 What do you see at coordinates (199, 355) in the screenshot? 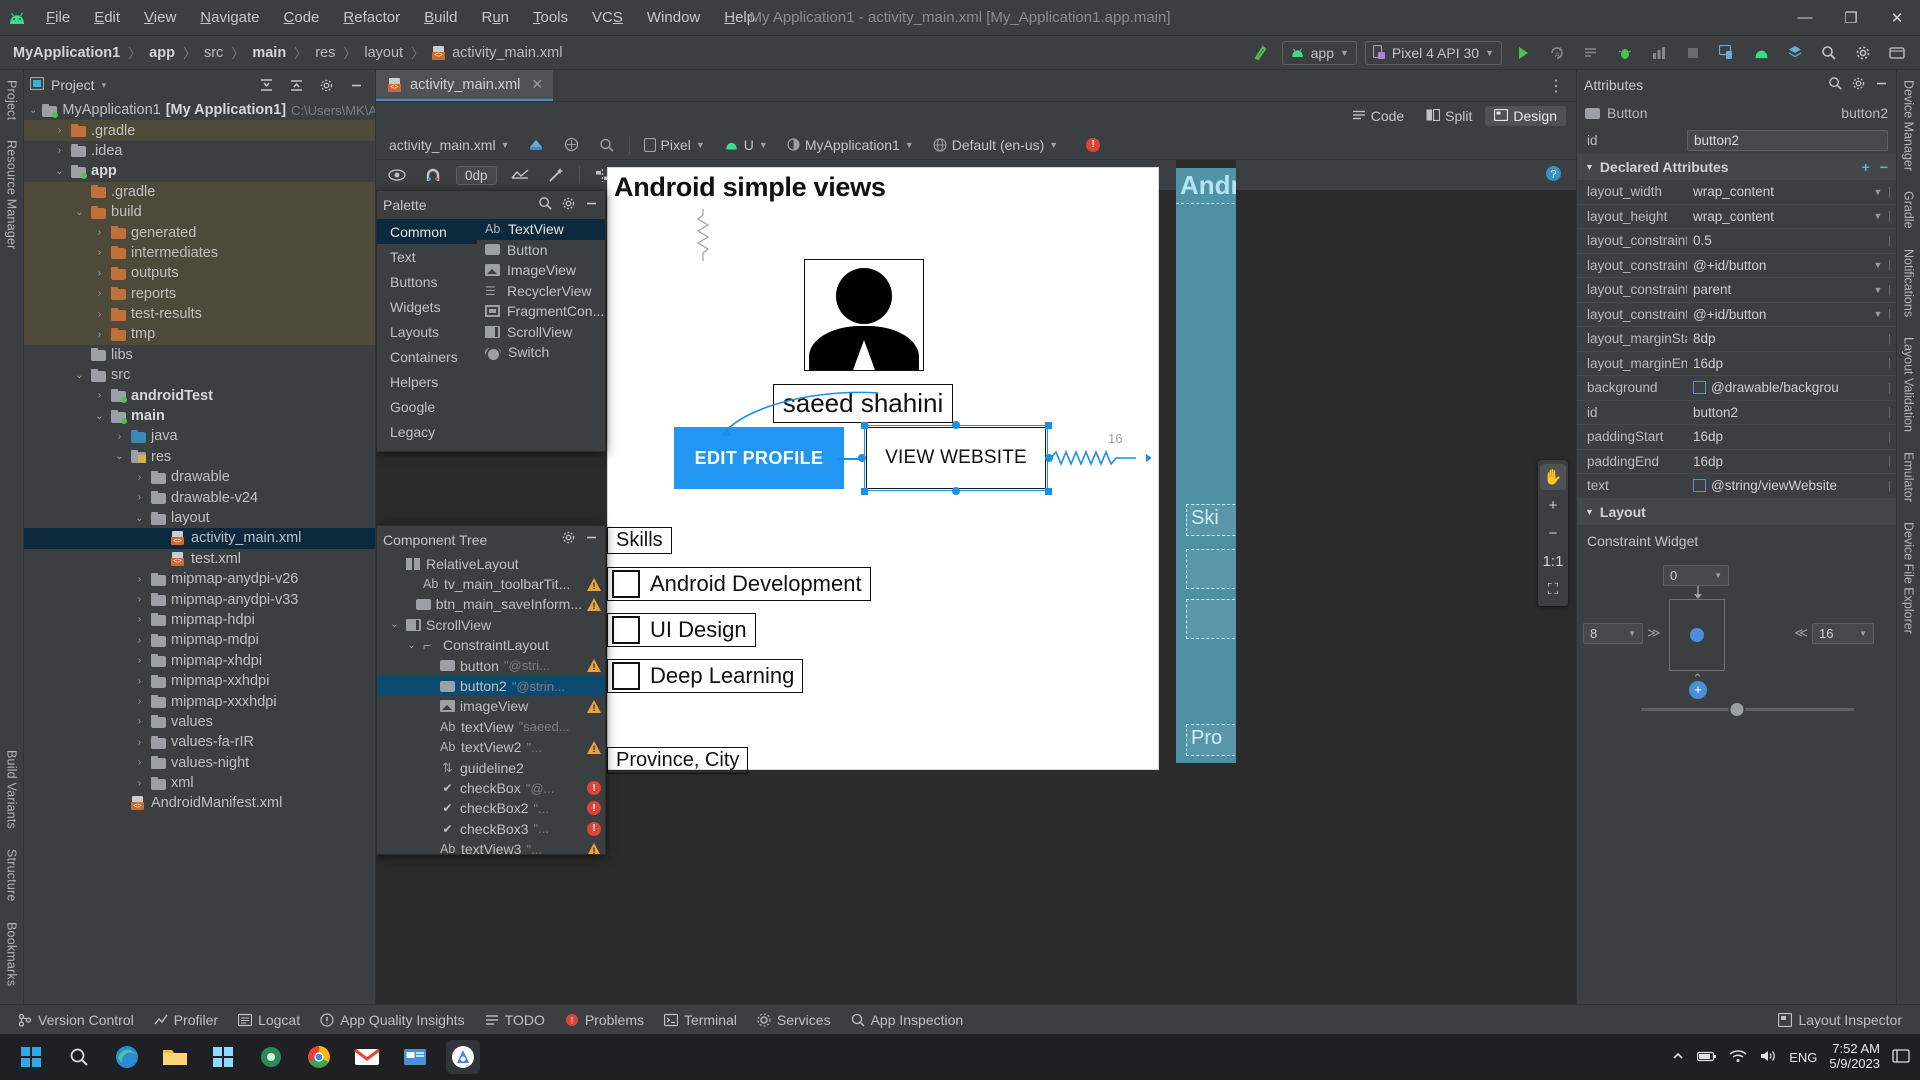
I see `project-tree-row: libs` at bounding box center [199, 355].